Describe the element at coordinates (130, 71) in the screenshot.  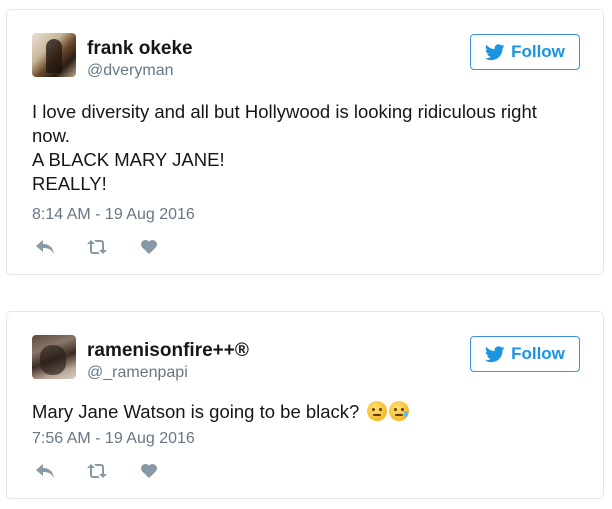
I see `user-handle: @dveryman` at that location.